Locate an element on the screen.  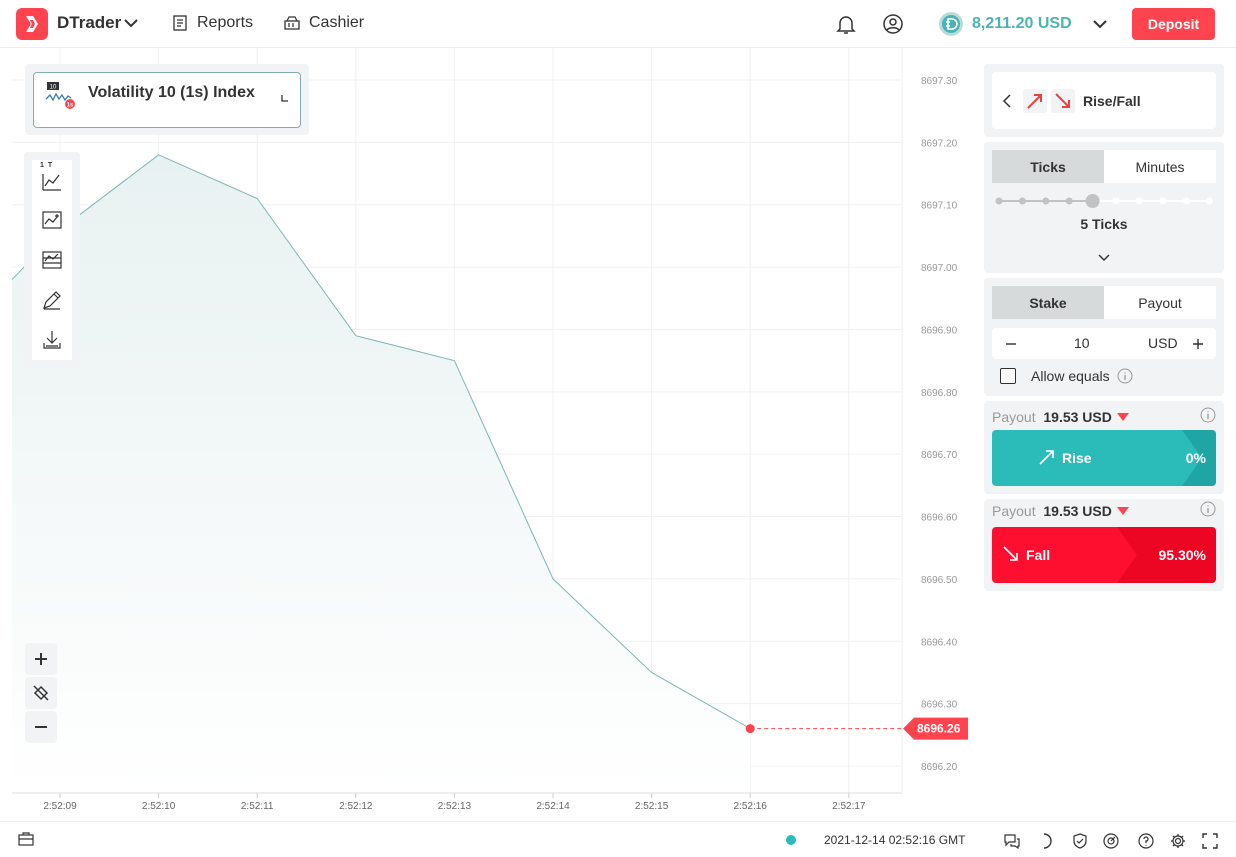
bell-icon is located at coordinates (846, 24).